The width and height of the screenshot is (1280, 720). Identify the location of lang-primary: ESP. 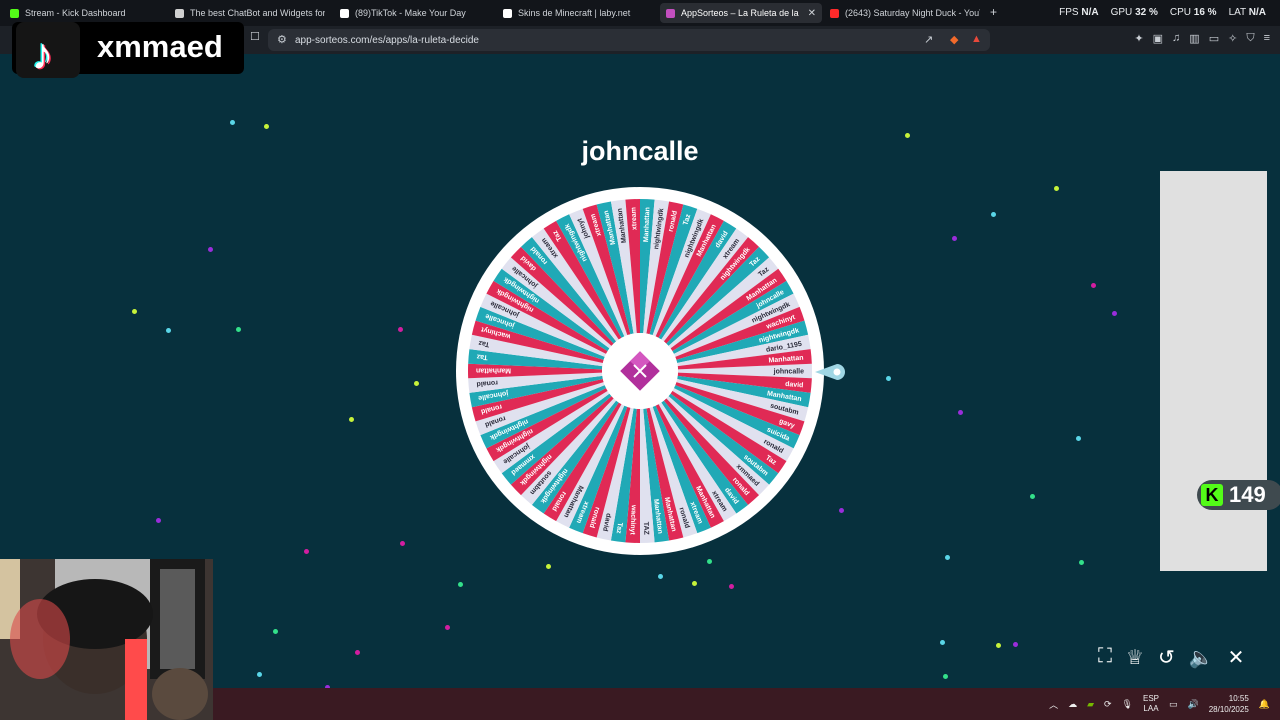
(1150, 698).